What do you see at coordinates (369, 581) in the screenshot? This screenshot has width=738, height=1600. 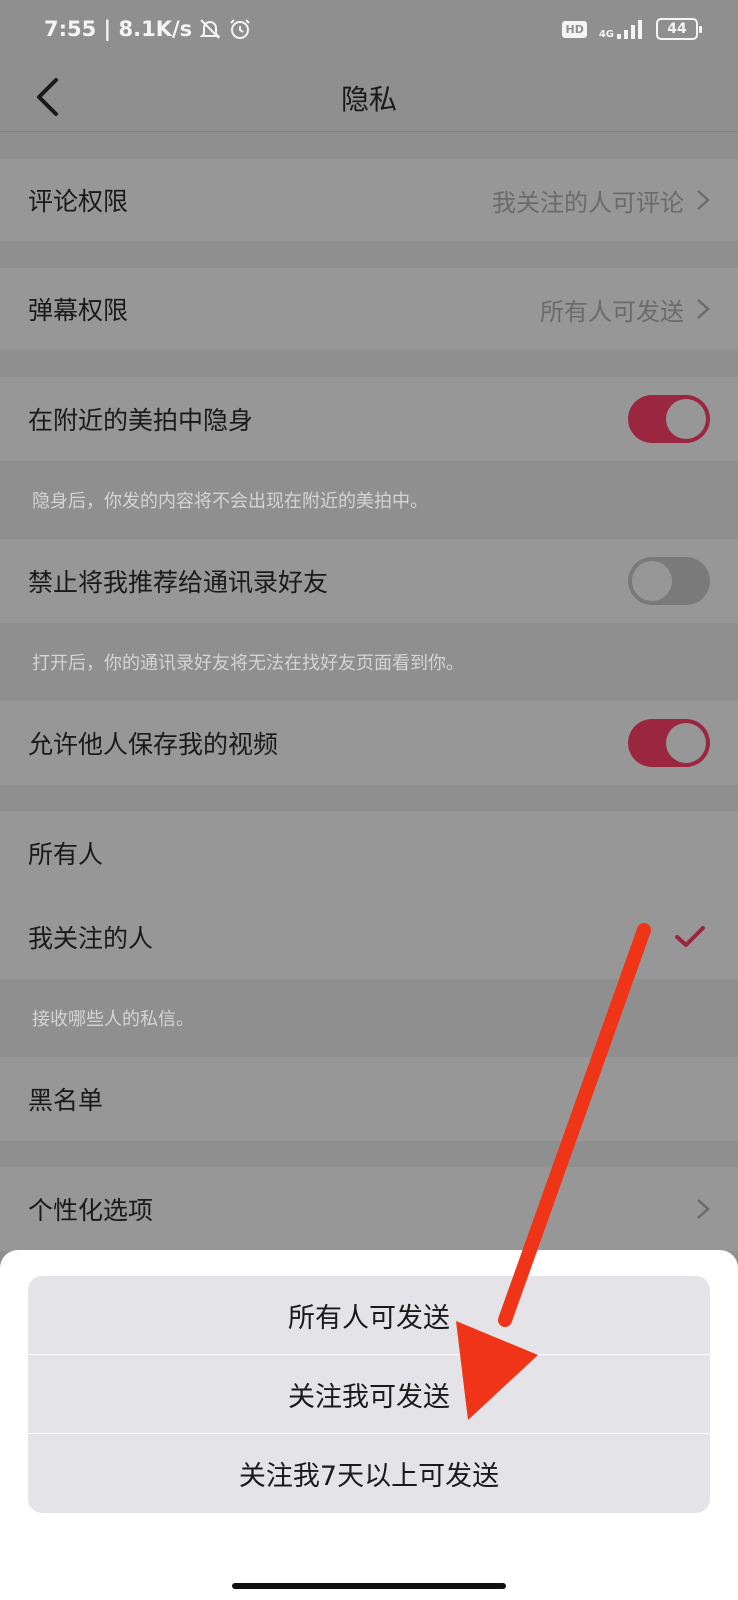 I see `no-contact-recommend-row: 禁止将我推荐给通讯录好友` at bounding box center [369, 581].